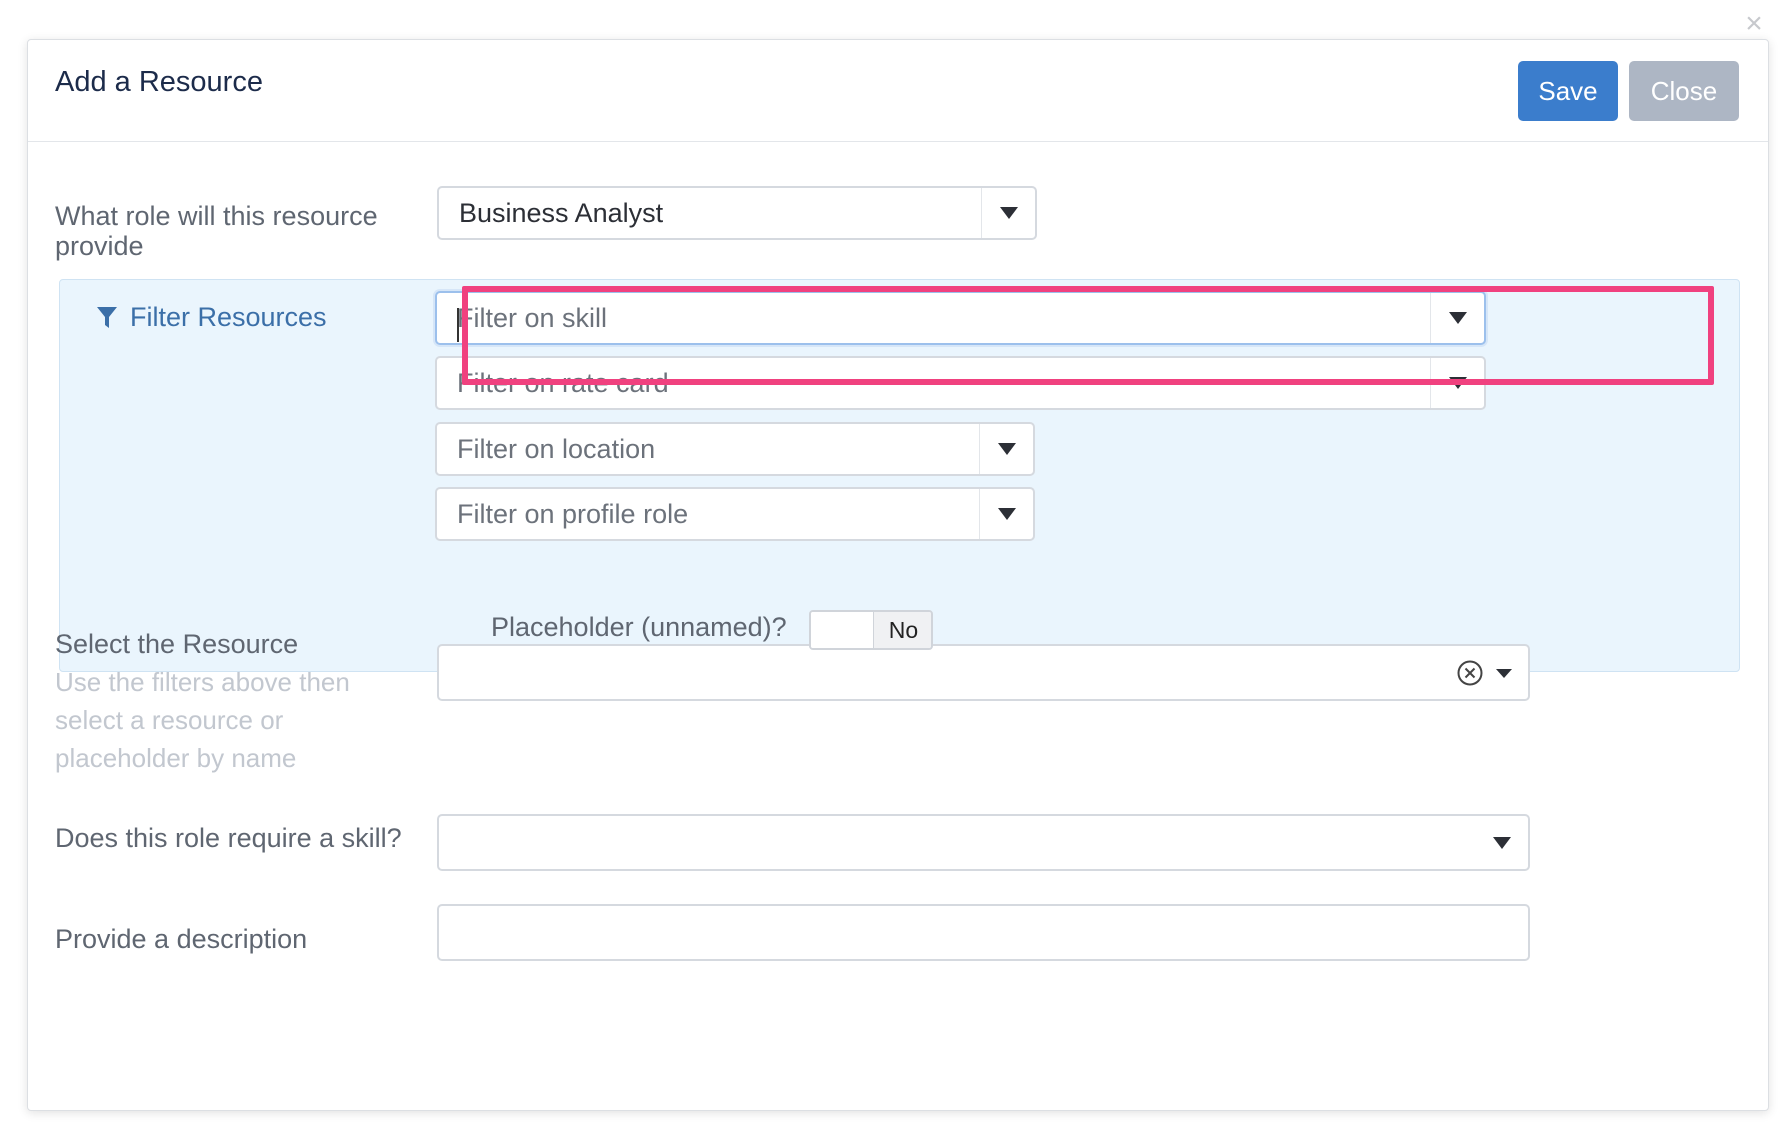 The width and height of the screenshot is (1778, 1136). What do you see at coordinates (159, 82) in the screenshot?
I see `dialog-title: Add a Resource` at bounding box center [159, 82].